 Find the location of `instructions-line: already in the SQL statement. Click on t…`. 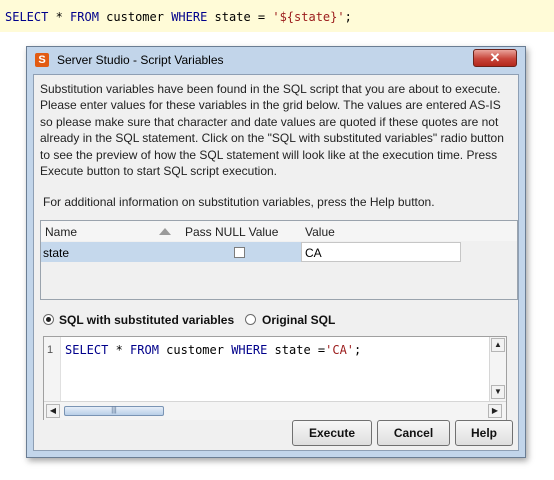

instructions-line: already in the SQL statement. Click on t… is located at coordinates (272, 138).